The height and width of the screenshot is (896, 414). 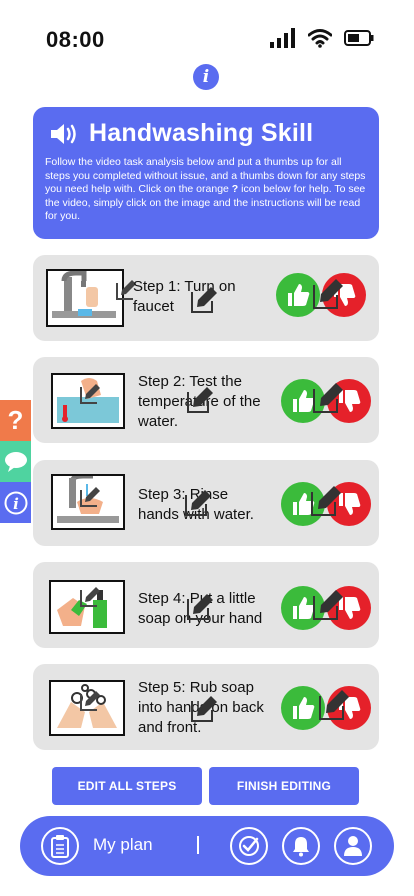 I want to click on my-plan-button, so click(x=60, y=846).